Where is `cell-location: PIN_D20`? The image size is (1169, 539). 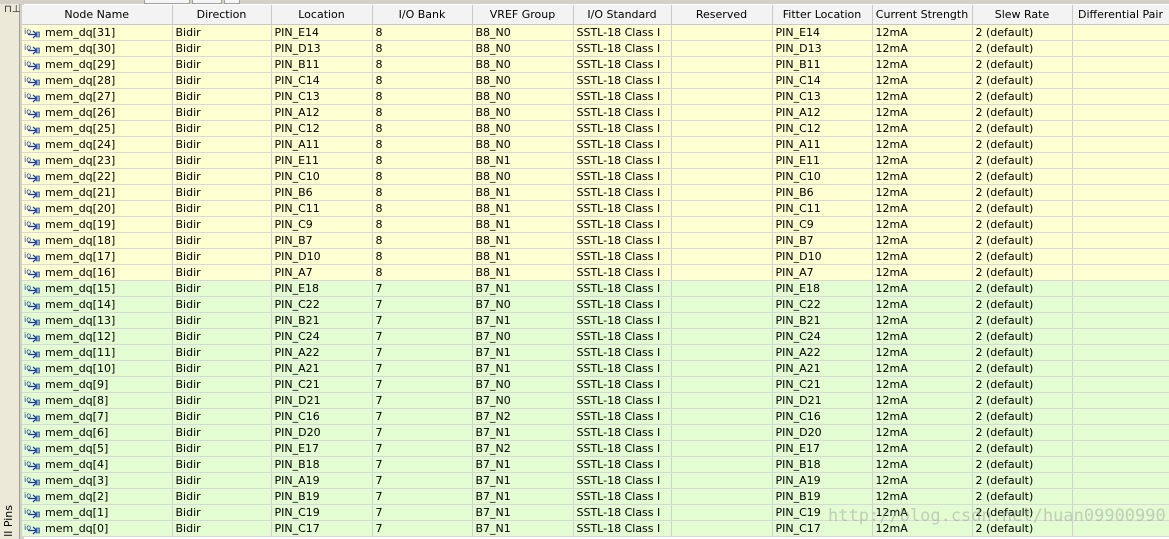 cell-location: PIN_D20 is located at coordinates (322, 432).